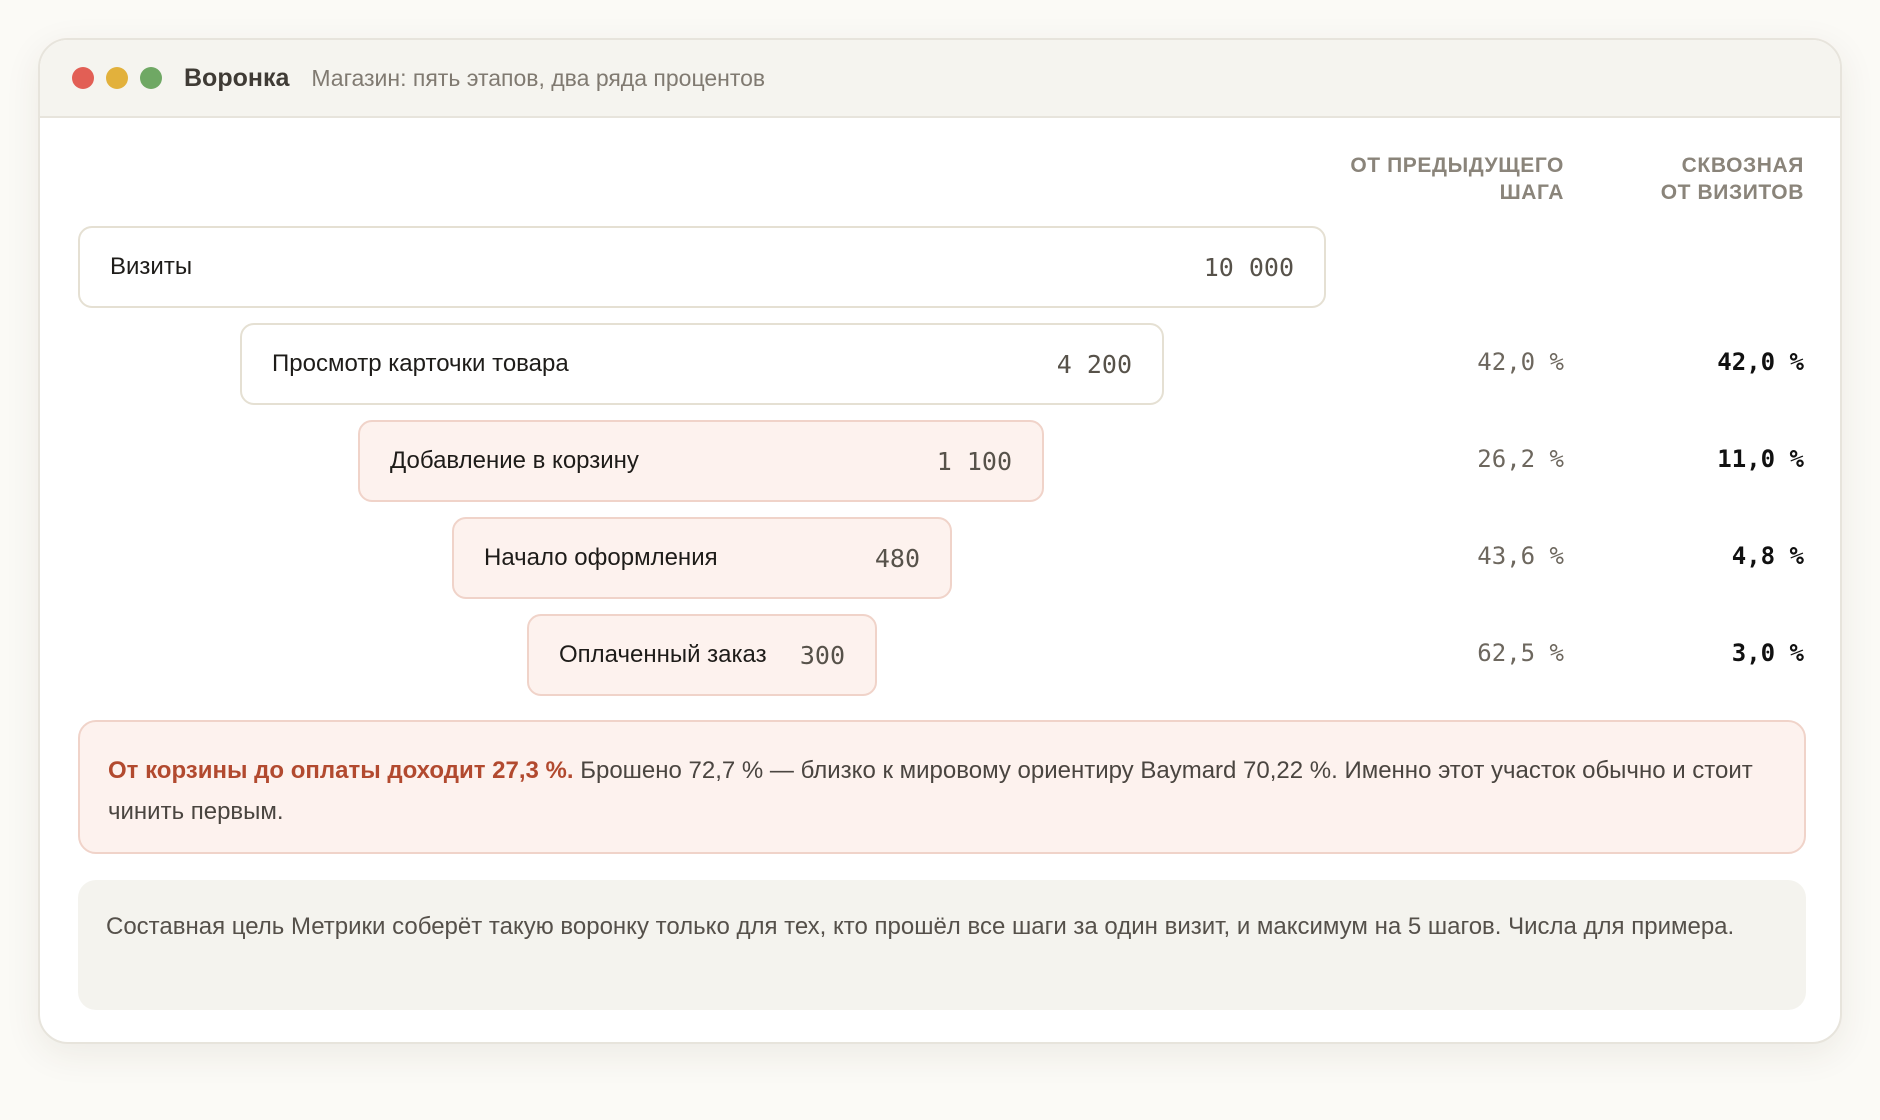 The height and width of the screenshot is (1120, 1880). What do you see at coordinates (1760, 362) in the screenshot?
I see `pct-total: 42,0 %` at bounding box center [1760, 362].